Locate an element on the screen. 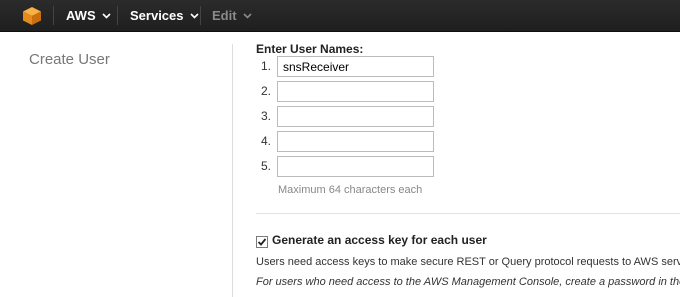 The width and height of the screenshot is (680, 297). services-menu-label: Services is located at coordinates (157, 15).